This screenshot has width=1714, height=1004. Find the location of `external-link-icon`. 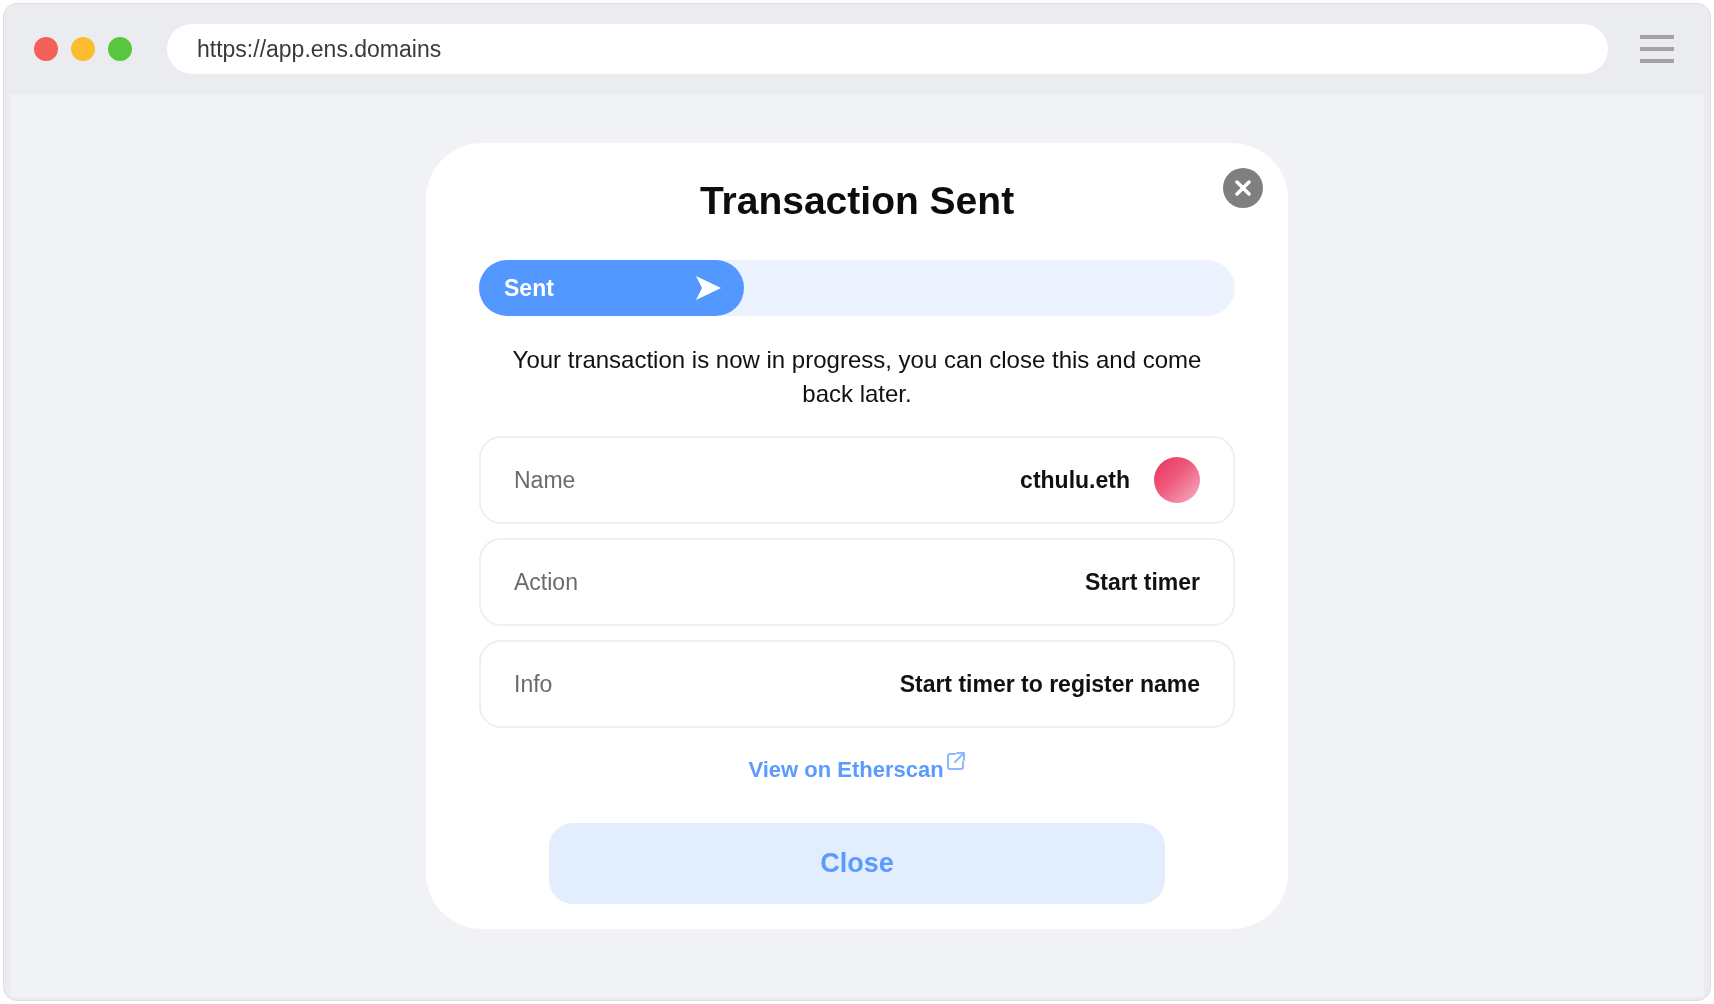

external-link-icon is located at coordinates (955, 761).